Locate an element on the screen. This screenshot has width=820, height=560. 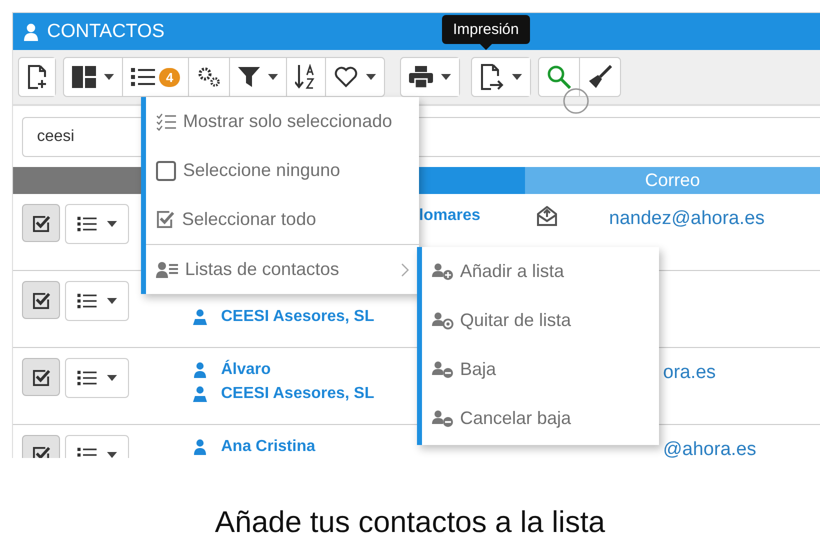
export-document-icon is located at coordinates (492, 77).